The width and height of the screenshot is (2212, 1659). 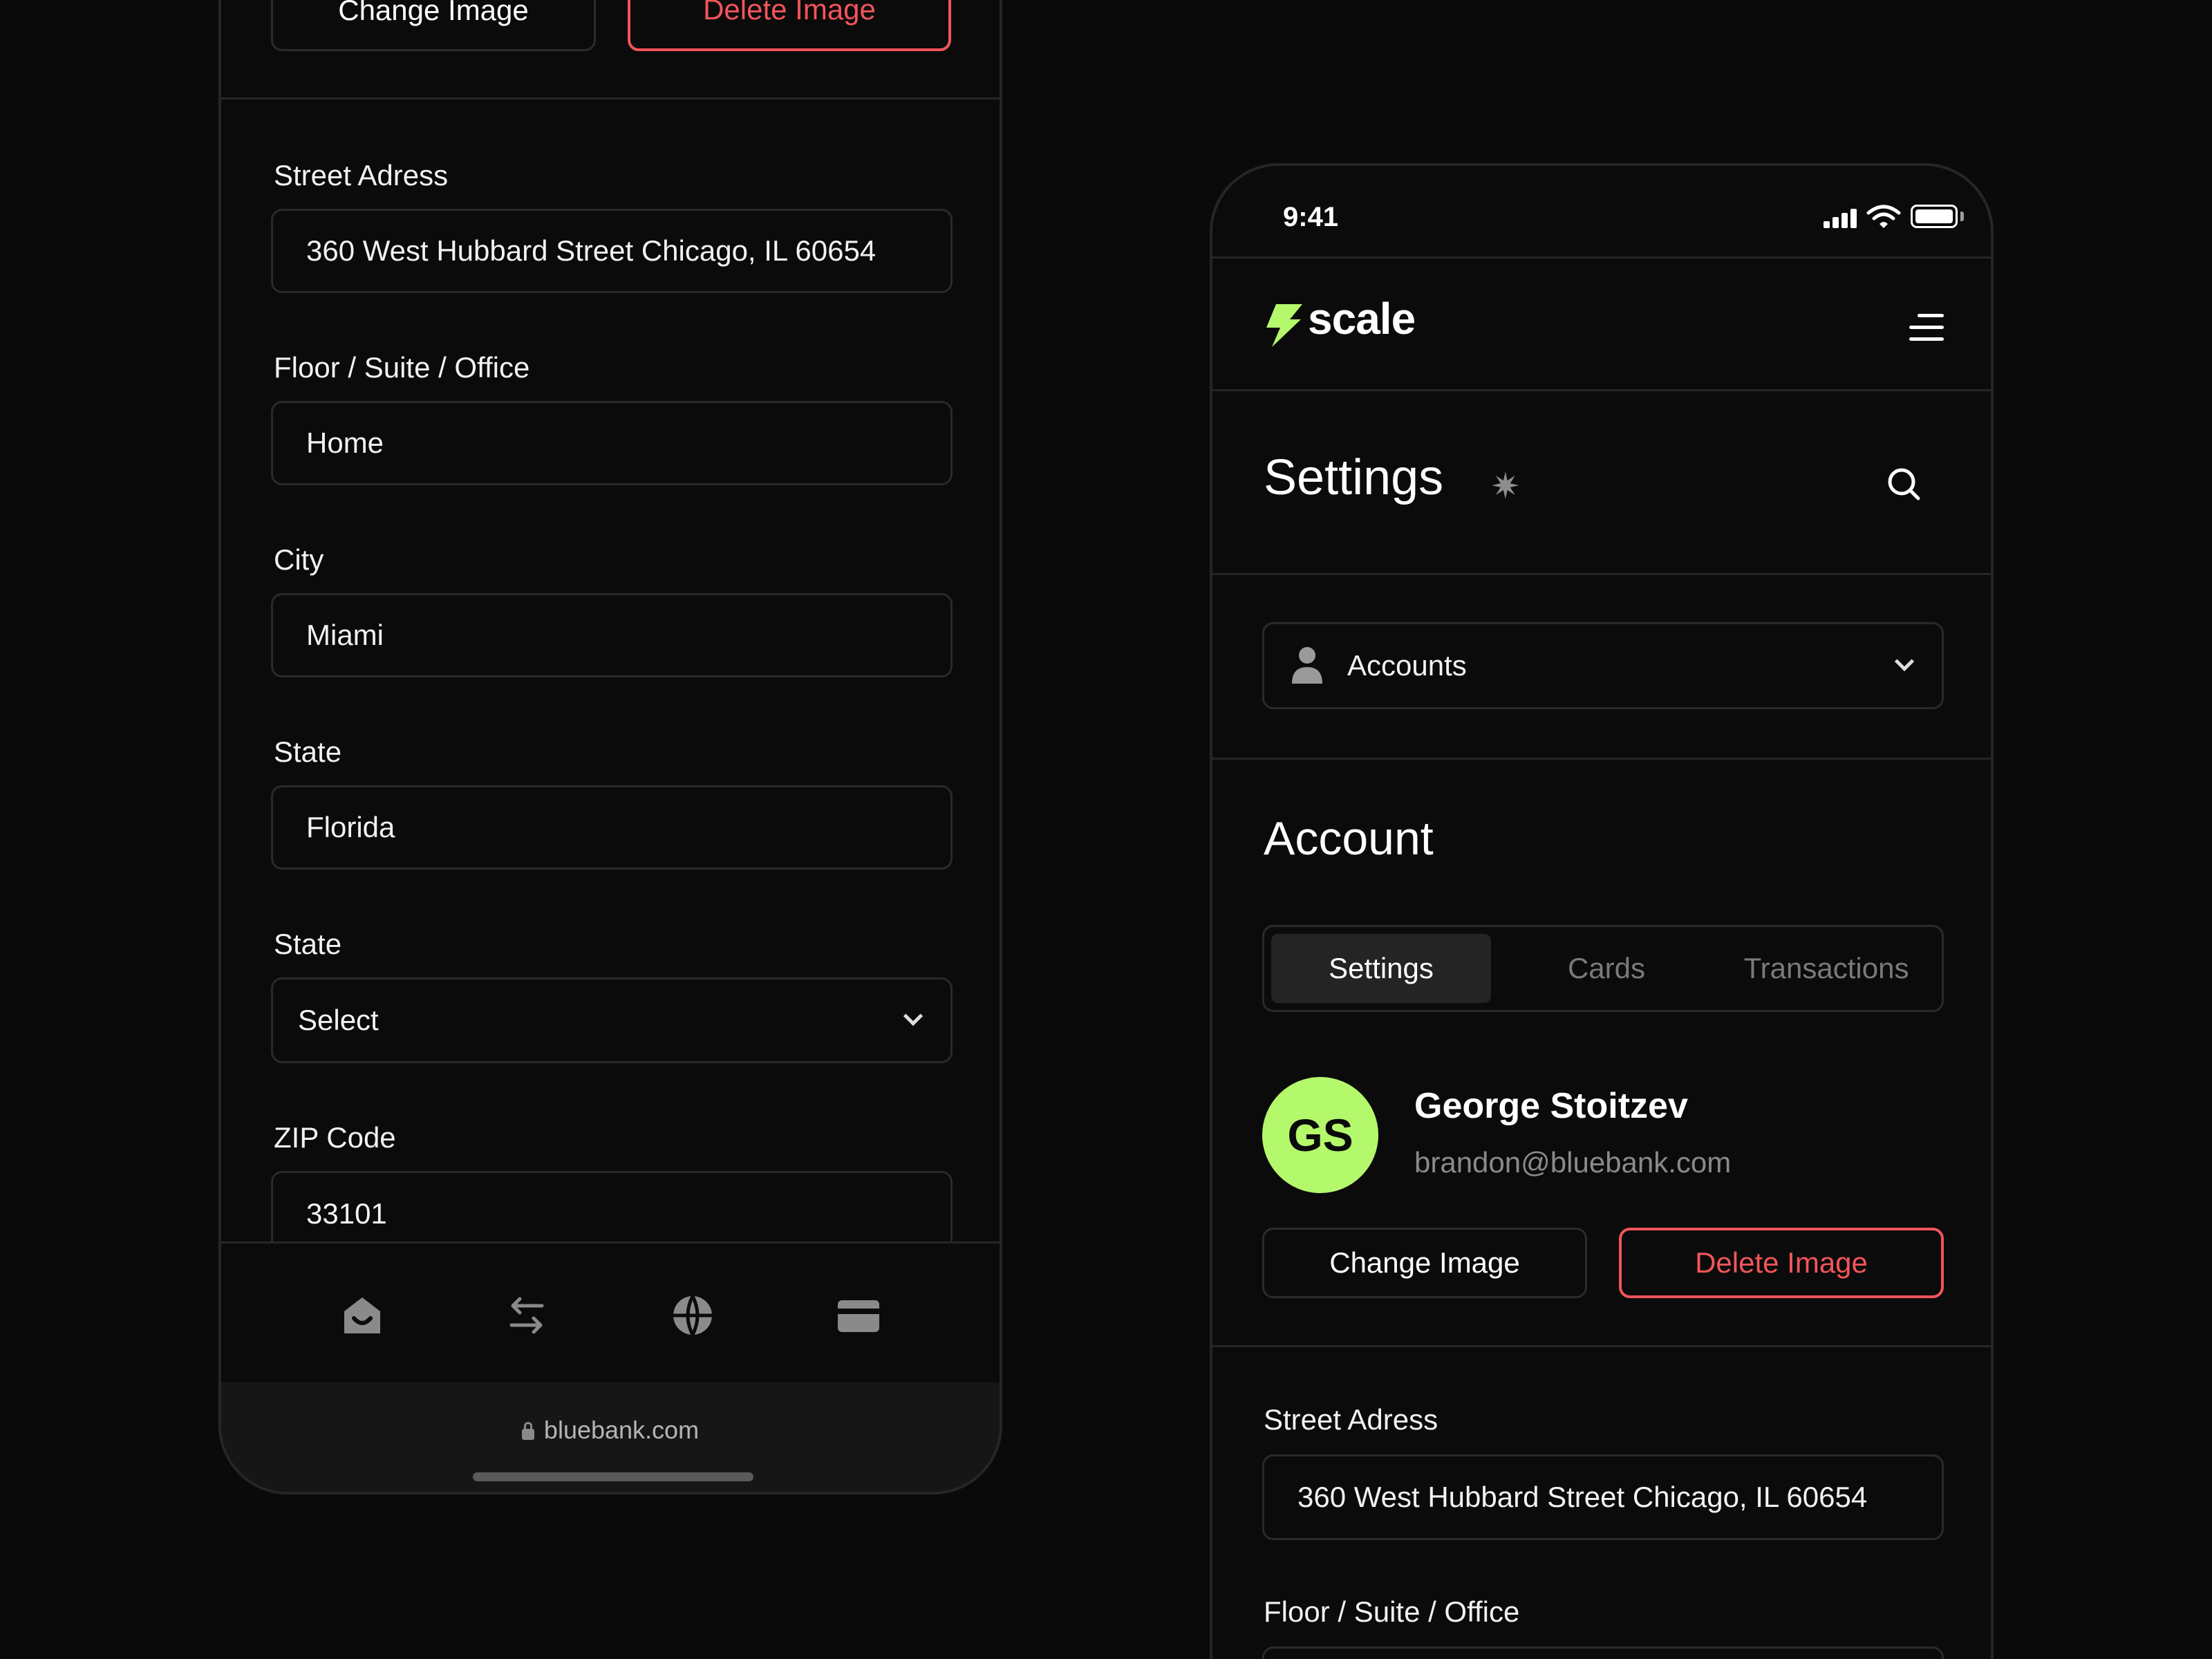 I want to click on avatar: GS, so click(x=1320, y=1135).